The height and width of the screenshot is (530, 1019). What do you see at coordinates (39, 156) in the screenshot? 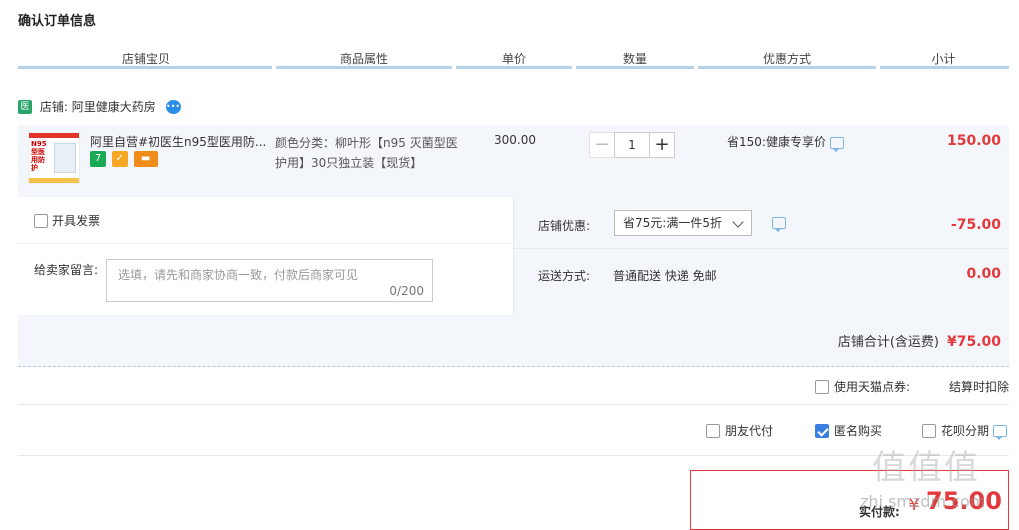
I see `thumb-text: N95型医用防护` at bounding box center [39, 156].